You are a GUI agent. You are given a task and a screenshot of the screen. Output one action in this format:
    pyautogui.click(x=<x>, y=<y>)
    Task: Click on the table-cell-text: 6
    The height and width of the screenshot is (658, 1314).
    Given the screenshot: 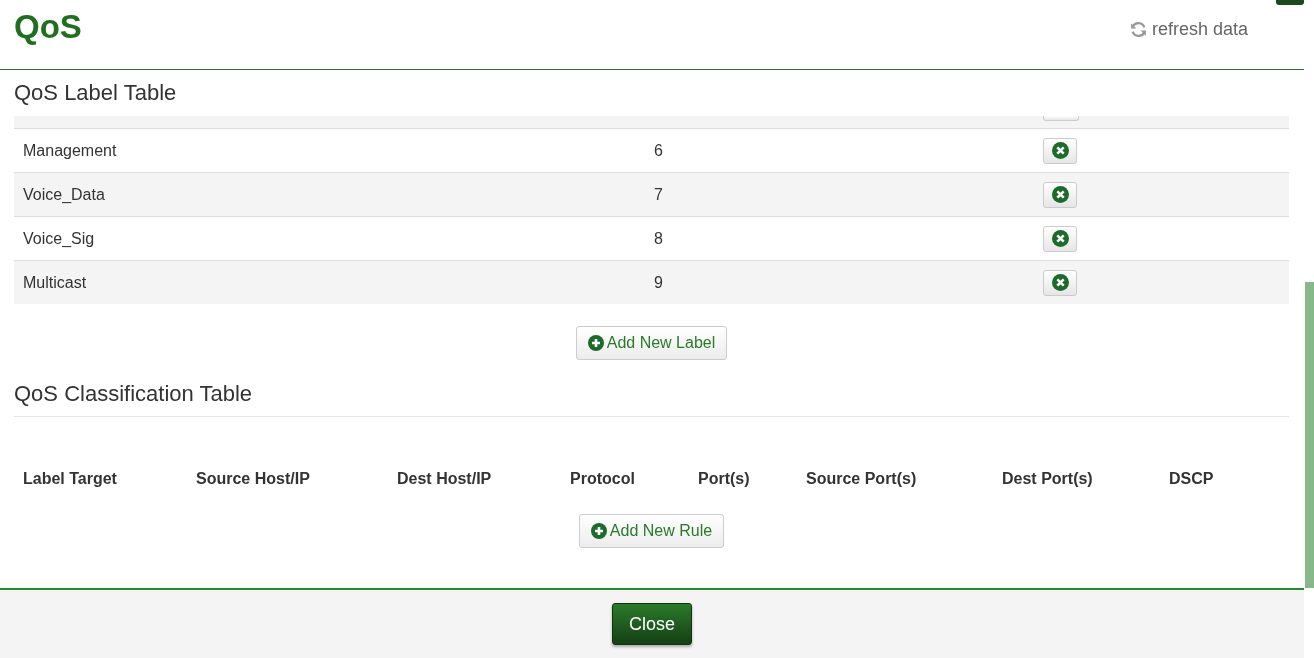 What is the action you would take?
    pyautogui.click(x=658, y=150)
    